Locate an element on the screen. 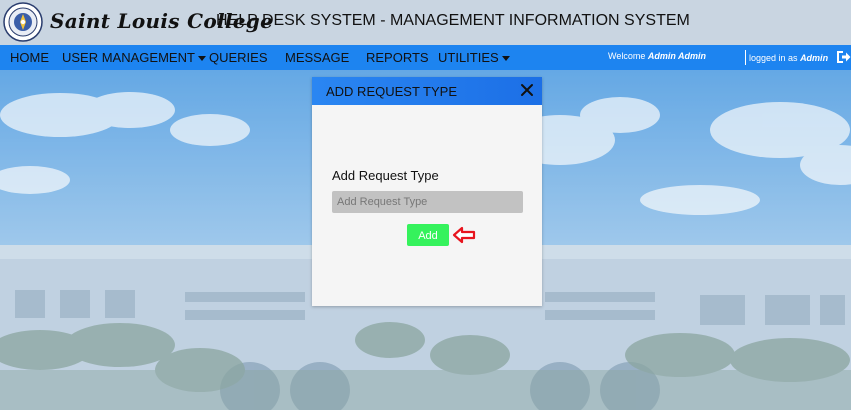  red-left-arrow-icon is located at coordinates (464, 235).